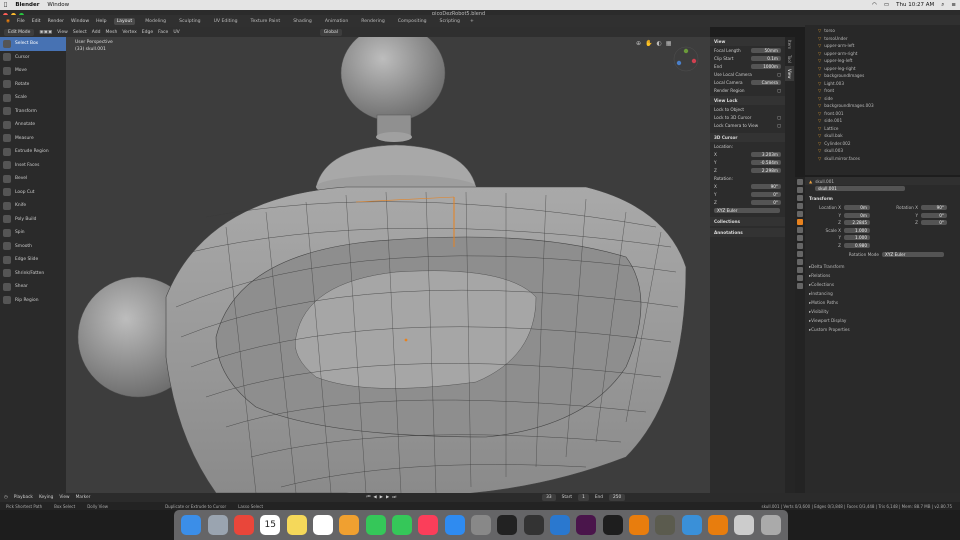 This screenshot has width=960, height=540. I want to click on jump-end-icon: ⏭, so click(394, 497).